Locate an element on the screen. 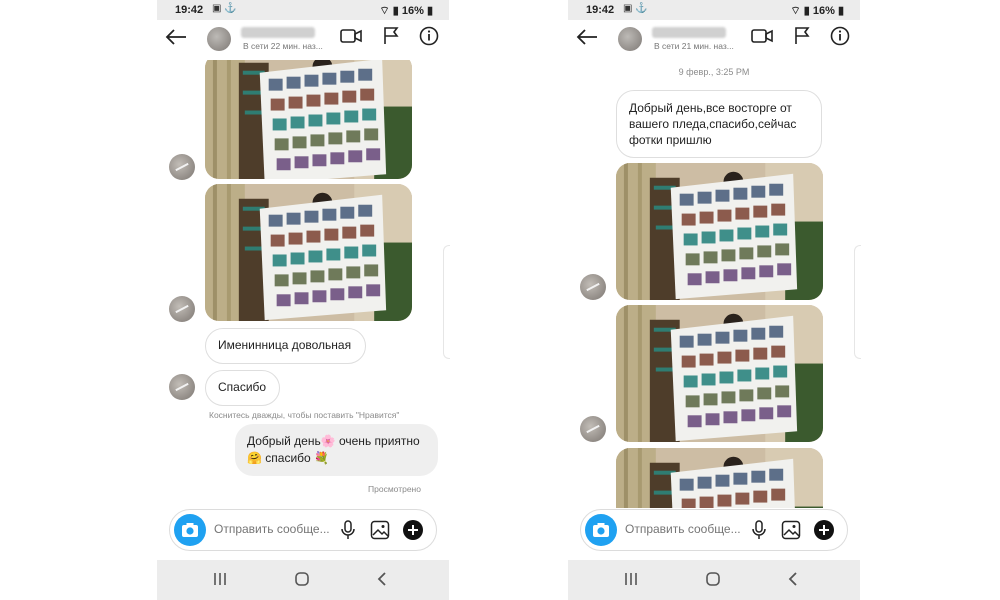 The height and width of the screenshot is (600, 1000). outgoing-message: Добрый день🌸 очень приятно 🤗 спасибо 💐 is located at coordinates (336, 450).